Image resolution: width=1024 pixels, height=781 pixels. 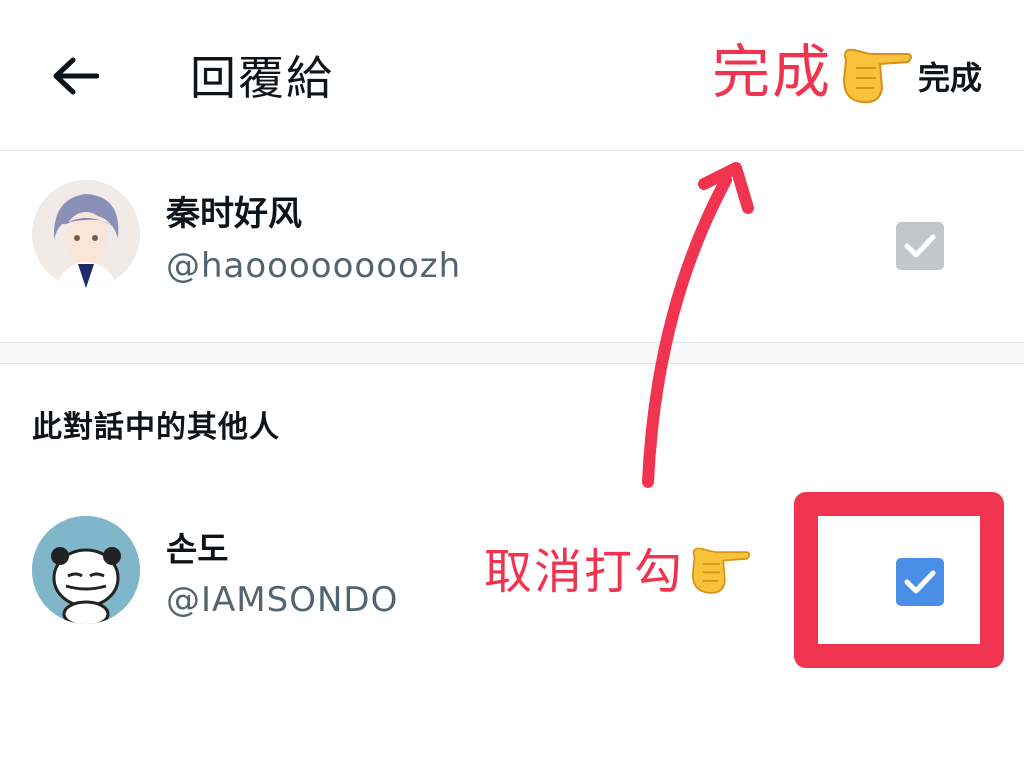 I want to click on arrow-left-icon, so click(x=76, y=76).